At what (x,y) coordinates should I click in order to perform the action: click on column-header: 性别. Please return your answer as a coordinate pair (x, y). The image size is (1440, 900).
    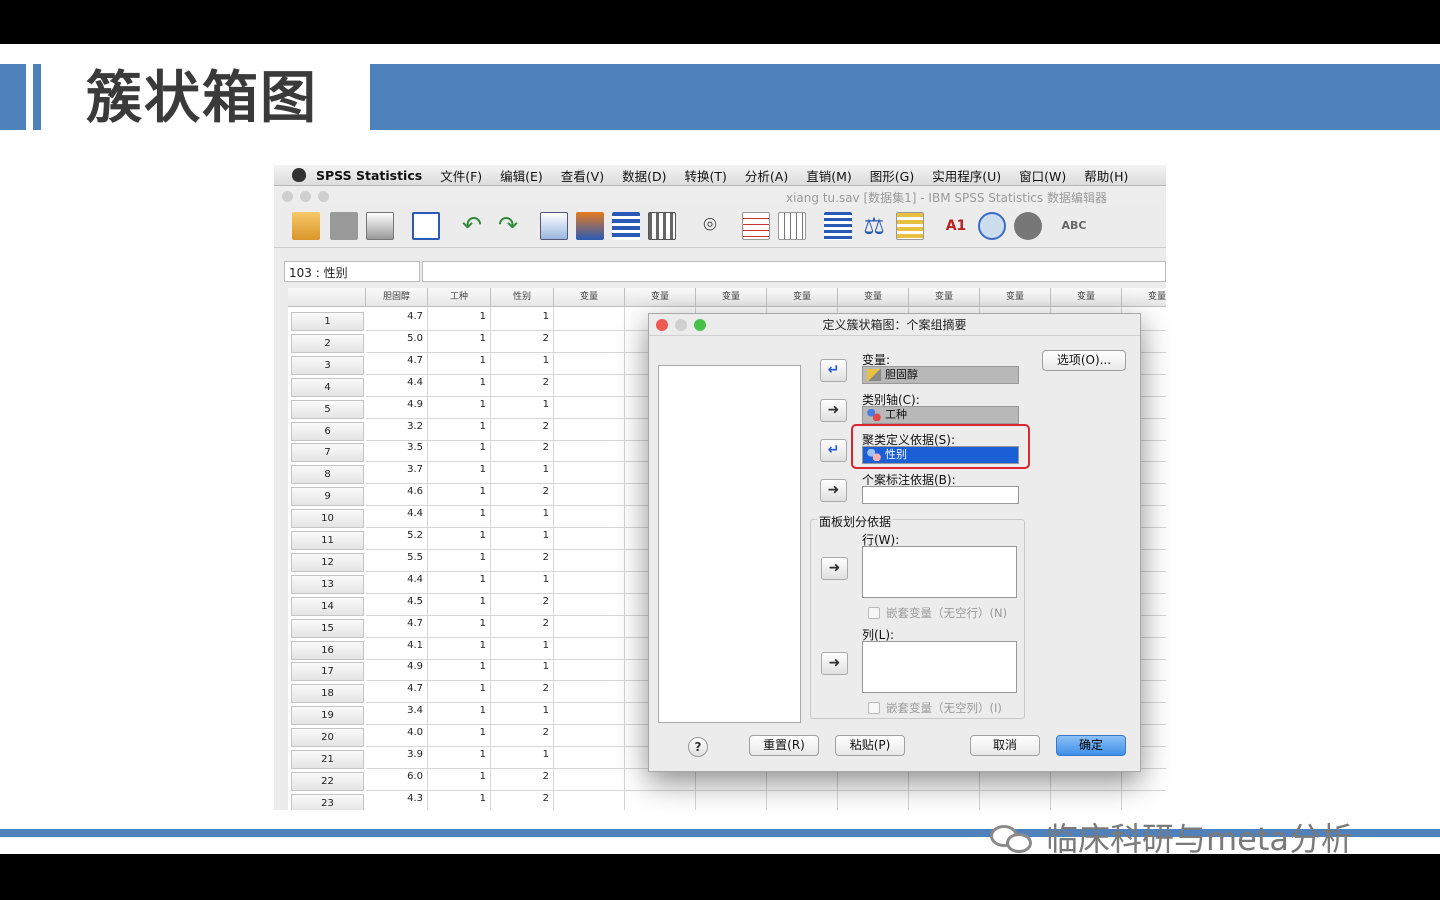
    Looking at the image, I should click on (522, 297).